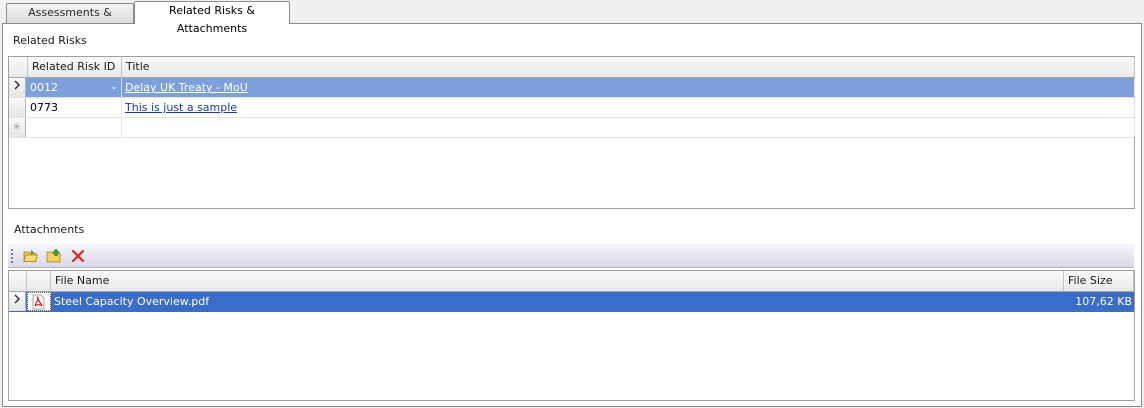 The image size is (1144, 408). I want to click on tab-assessments-actions: Assessments & Actions, so click(70, 20).